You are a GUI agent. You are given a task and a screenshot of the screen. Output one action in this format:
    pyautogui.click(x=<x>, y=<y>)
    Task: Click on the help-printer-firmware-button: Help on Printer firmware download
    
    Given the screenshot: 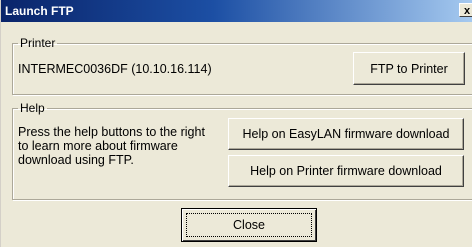 What is the action you would take?
    pyautogui.click(x=346, y=171)
    